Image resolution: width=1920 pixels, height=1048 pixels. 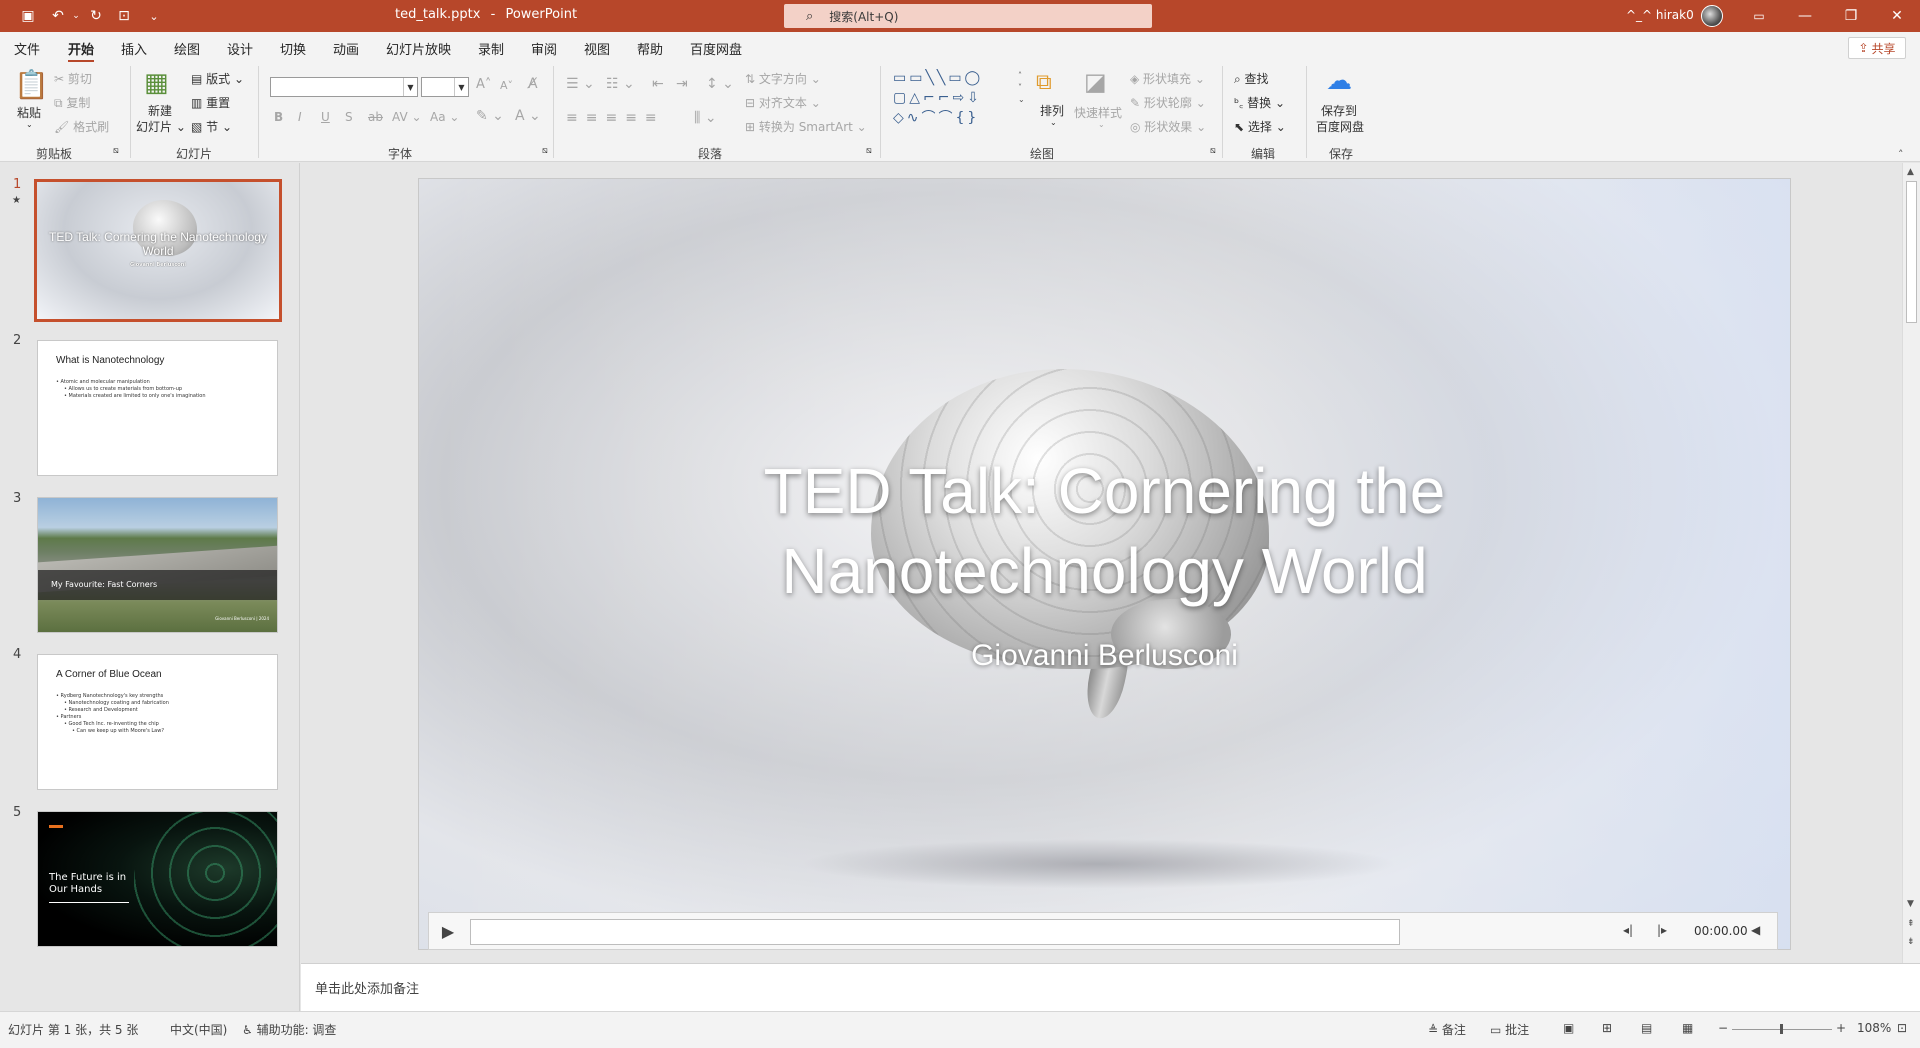 I want to click on line-spacing-icon: ↕ ⌄, so click(x=720, y=84).